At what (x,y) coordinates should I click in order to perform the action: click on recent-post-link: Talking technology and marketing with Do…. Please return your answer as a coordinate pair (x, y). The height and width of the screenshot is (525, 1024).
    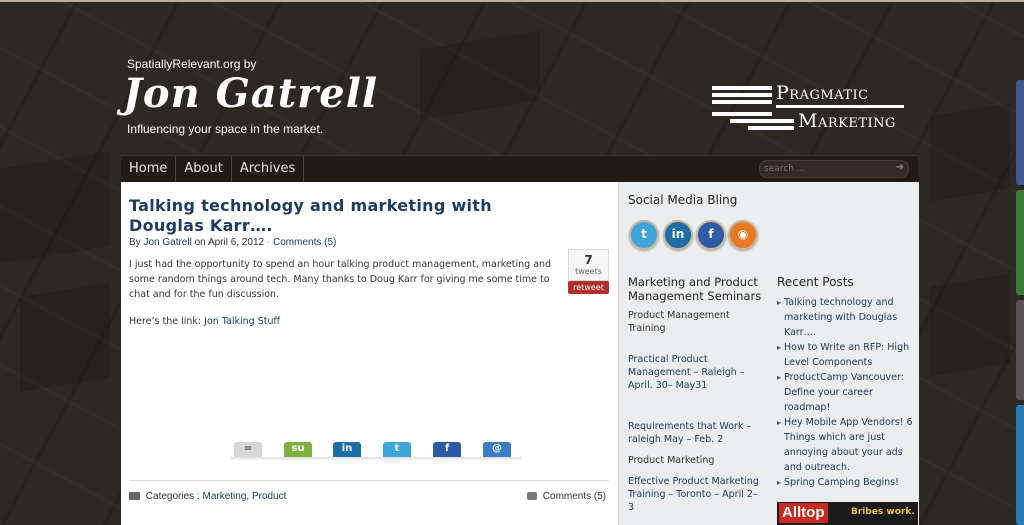
    Looking at the image, I should click on (845, 317).